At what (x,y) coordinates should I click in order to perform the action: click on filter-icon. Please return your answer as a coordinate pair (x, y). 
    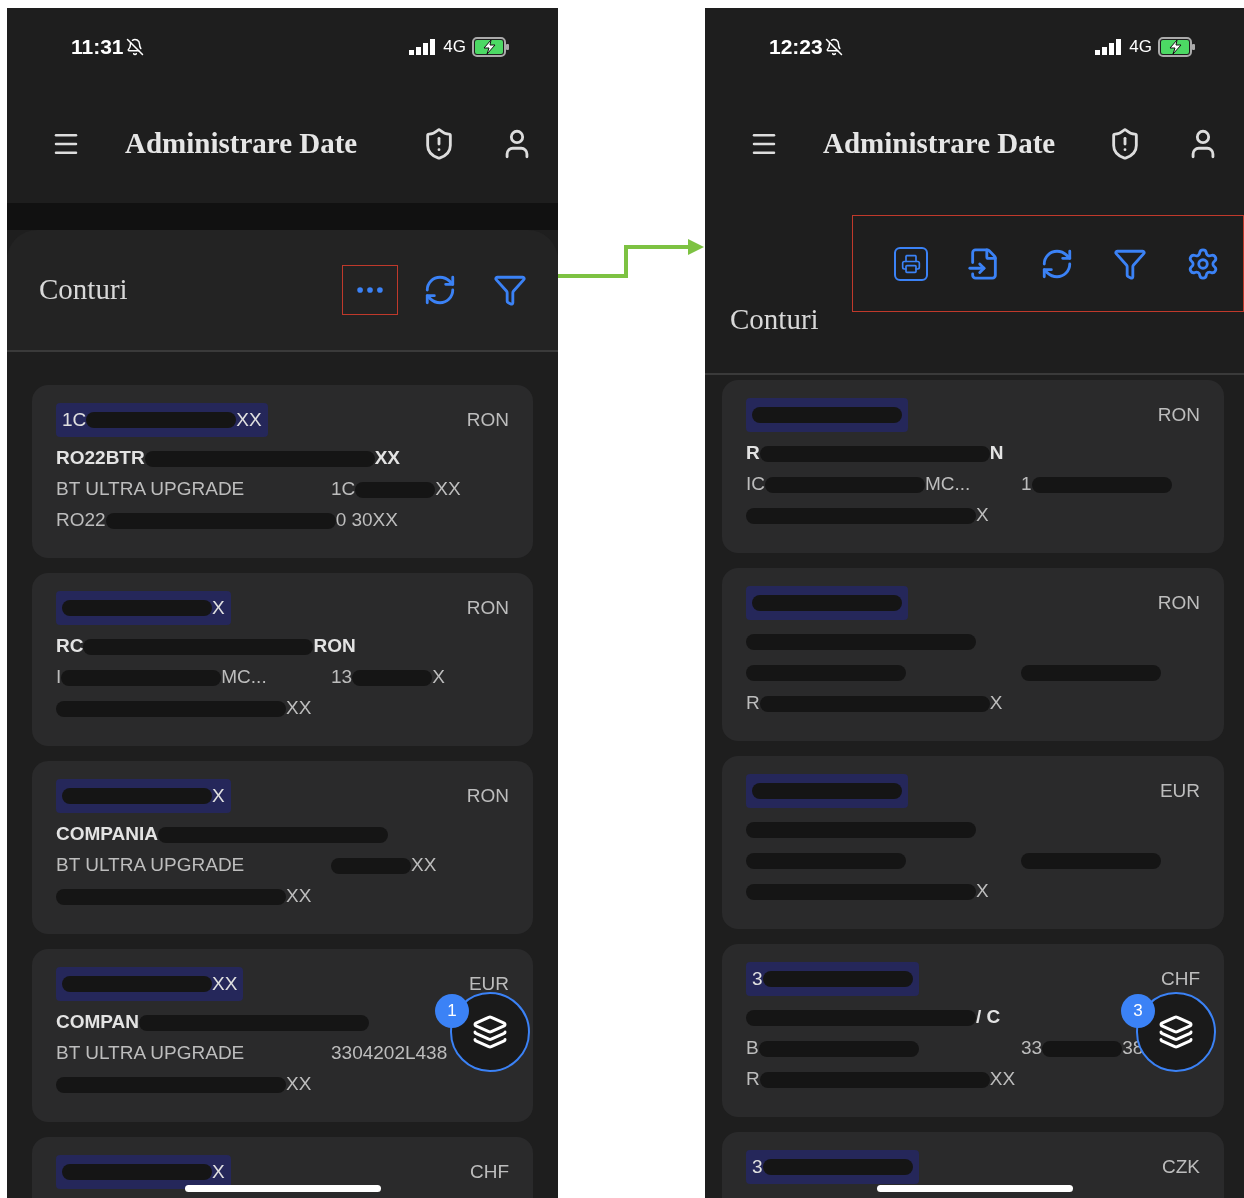
    Looking at the image, I should click on (510, 290).